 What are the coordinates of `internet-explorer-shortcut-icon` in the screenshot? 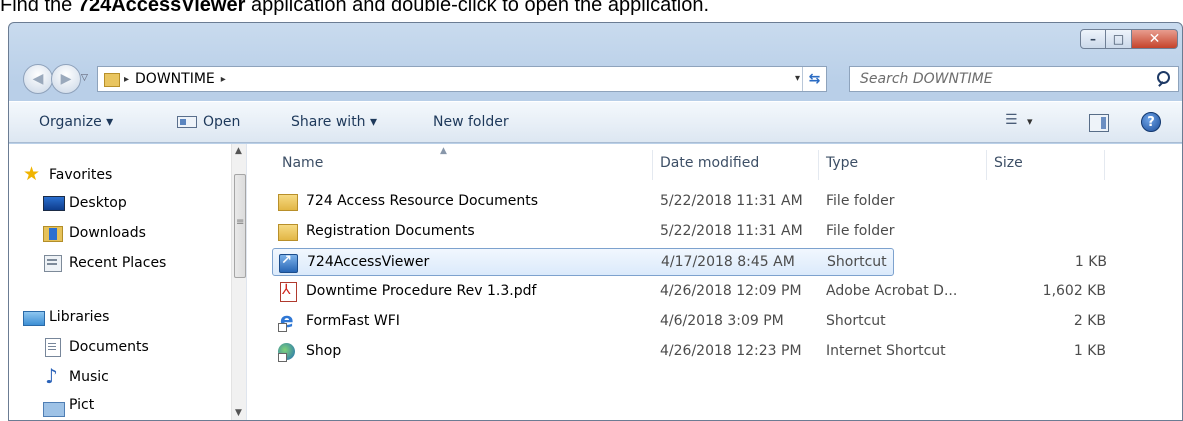 It's located at (288, 320).